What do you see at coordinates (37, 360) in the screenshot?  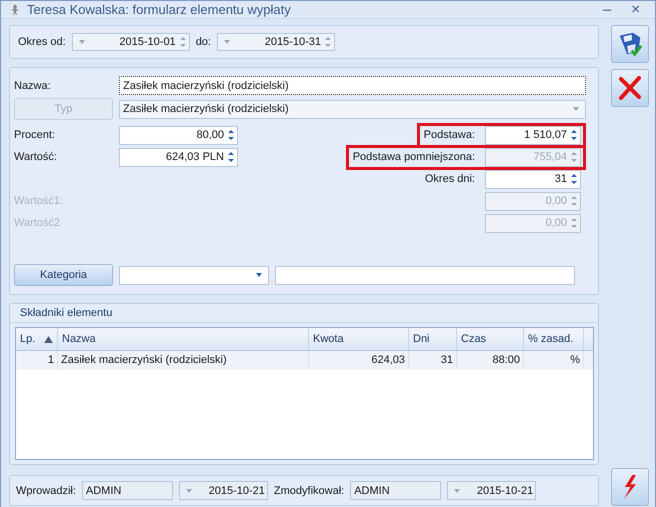 I see `table-cell: 1` at bounding box center [37, 360].